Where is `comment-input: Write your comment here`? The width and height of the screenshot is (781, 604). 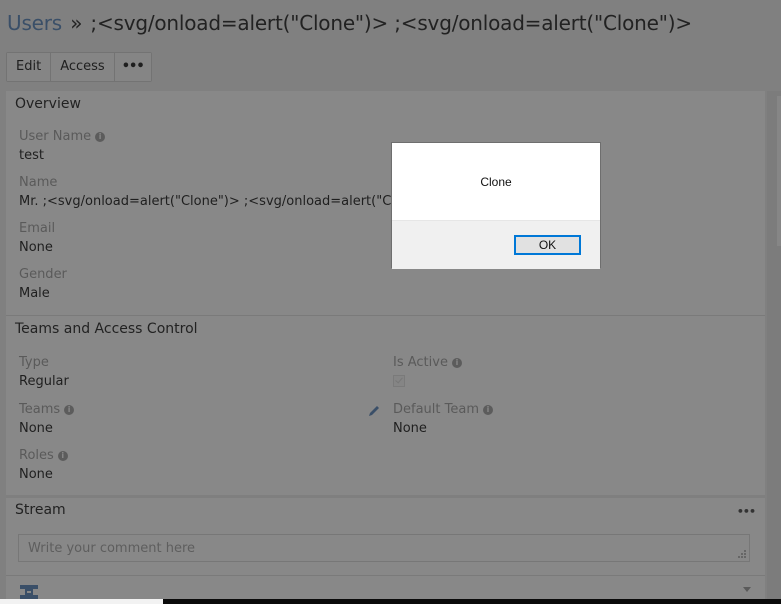
comment-input: Write your comment here is located at coordinates (384, 548).